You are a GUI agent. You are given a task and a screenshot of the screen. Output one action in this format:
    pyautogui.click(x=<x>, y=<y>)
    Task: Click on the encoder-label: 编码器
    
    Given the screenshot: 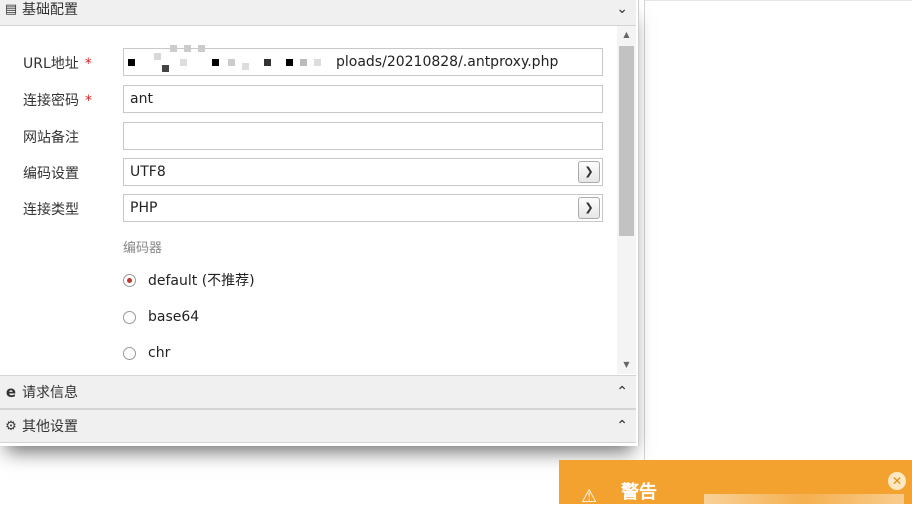 What is the action you would take?
    pyautogui.click(x=143, y=248)
    